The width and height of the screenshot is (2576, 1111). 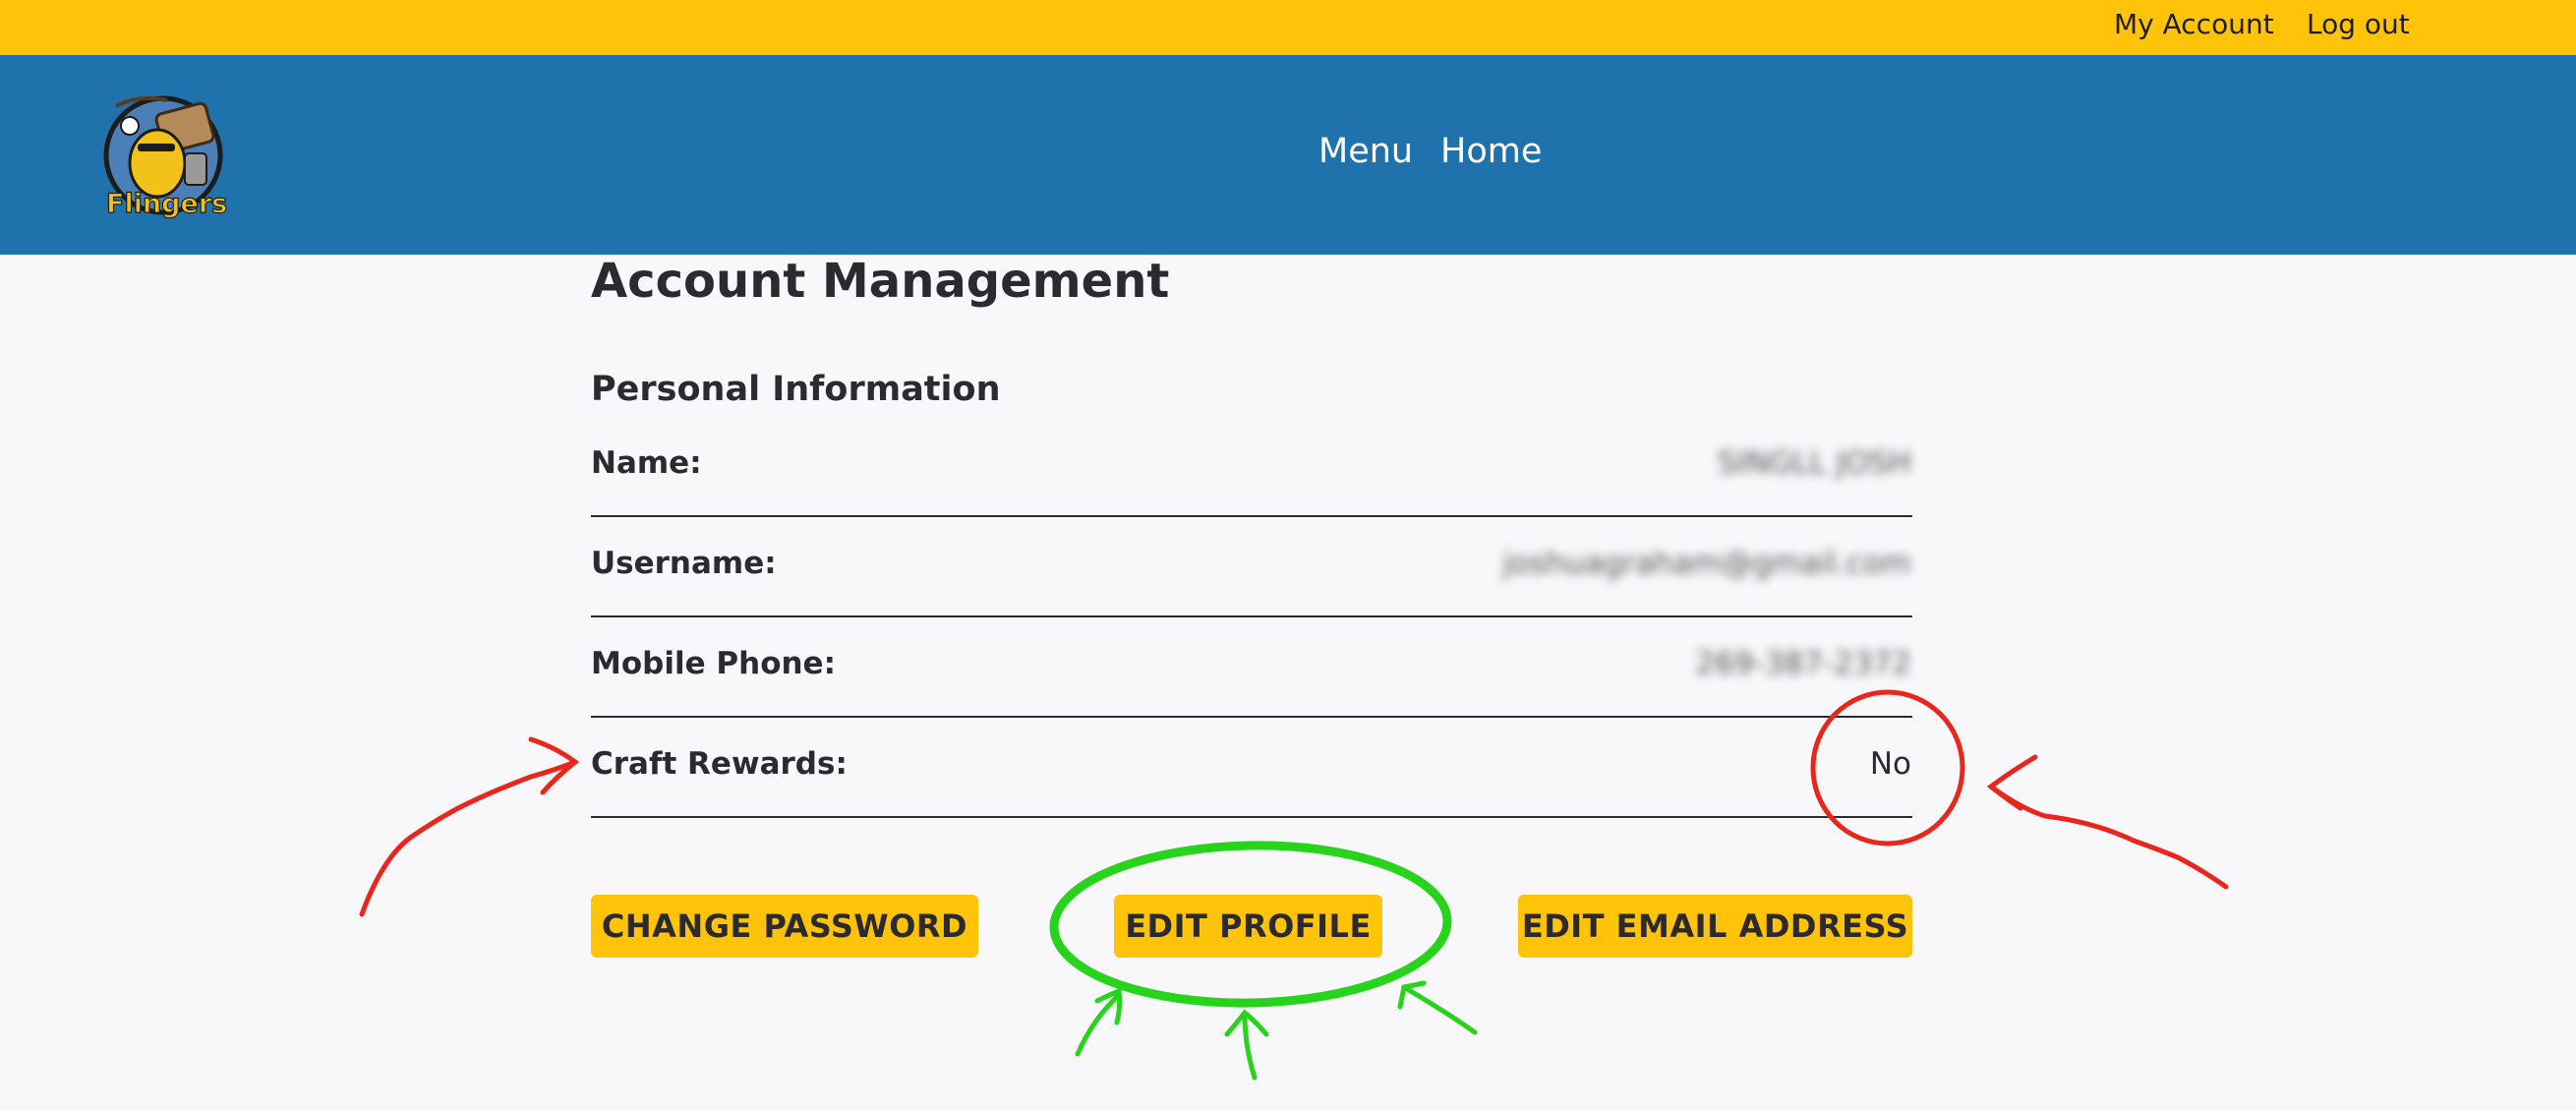 What do you see at coordinates (2012, 782) in the screenshot?
I see `red-arrowhead-right` at bounding box center [2012, 782].